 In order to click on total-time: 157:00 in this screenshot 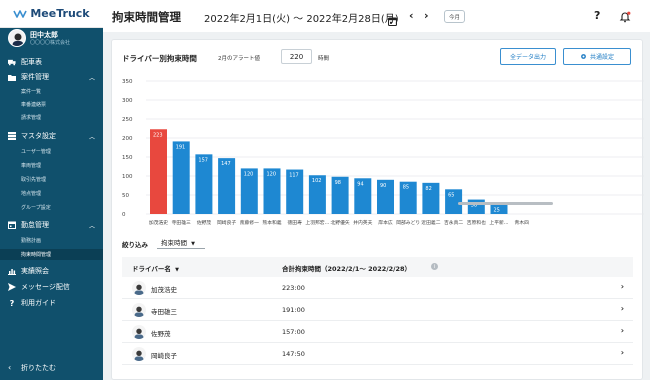, I will do `click(293, 332)`.